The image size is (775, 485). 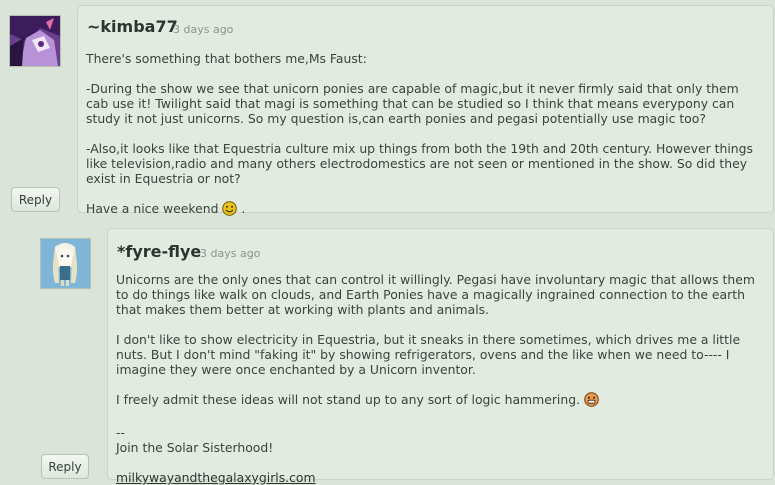 What do you see at coordinates (216, 477) in the screenshot?
I see `signature-link: milkywayandthegalaxygirls.com` at bounding box center [216, 477].